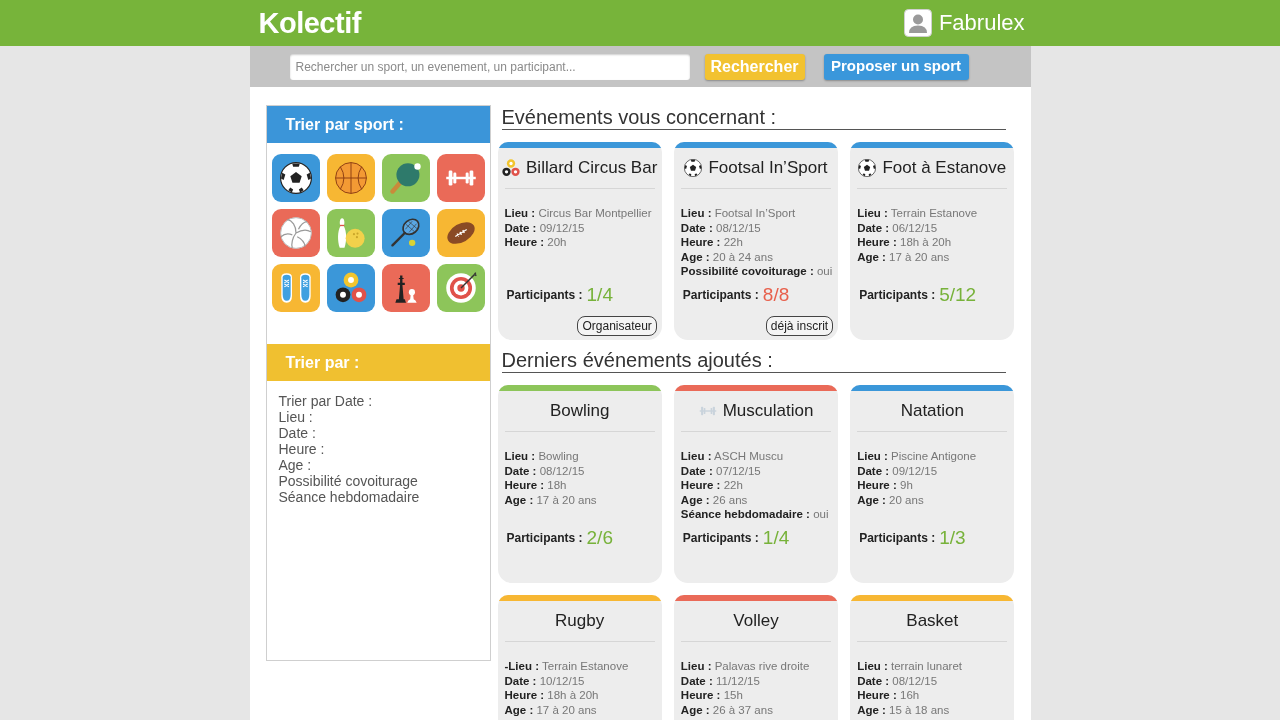 The image size is (1280, 720). Describe the element at coordinates (756, 271) in the screenshot. I see `event-detail: Possibilité covoiturage : oui` at that location.